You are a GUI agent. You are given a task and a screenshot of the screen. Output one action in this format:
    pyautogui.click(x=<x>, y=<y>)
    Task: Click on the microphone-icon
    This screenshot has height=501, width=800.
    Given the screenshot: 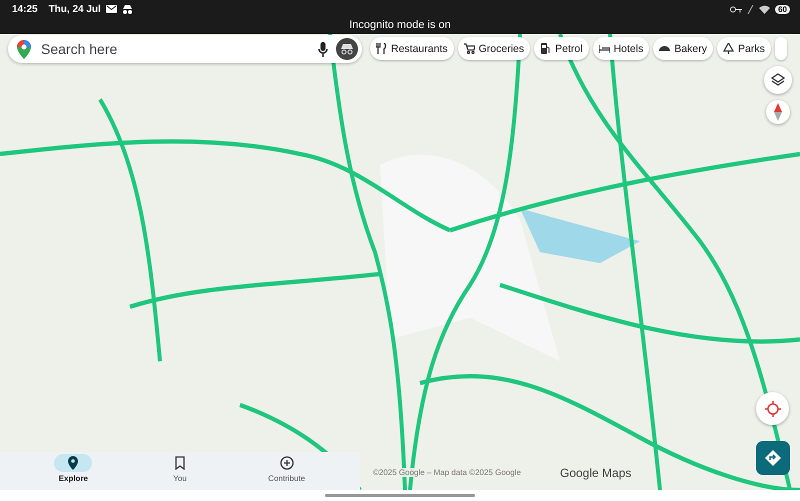 What is the action you would take?
    pyautogui.click(x=323, y=49)
    